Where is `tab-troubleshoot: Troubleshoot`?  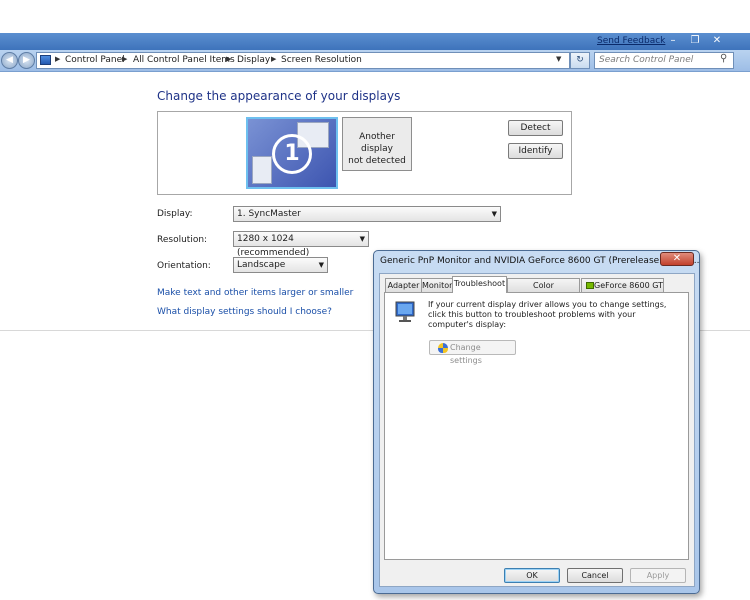
tab-troubleshoot: Troubleshoot is located at coordinates (479, 284).